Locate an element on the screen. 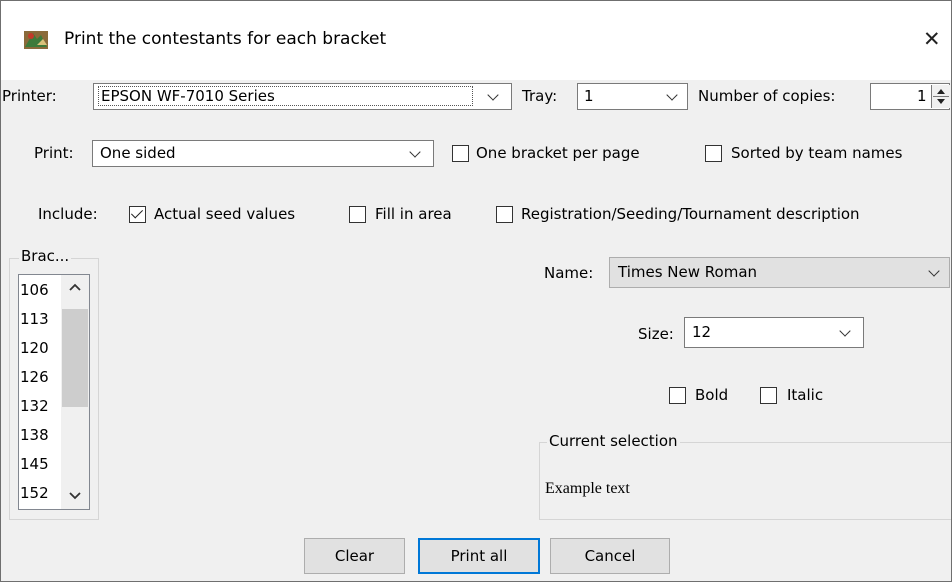 This screenshot has height=582, width=952. list-item: 126 is located at coordinates (39, 377).